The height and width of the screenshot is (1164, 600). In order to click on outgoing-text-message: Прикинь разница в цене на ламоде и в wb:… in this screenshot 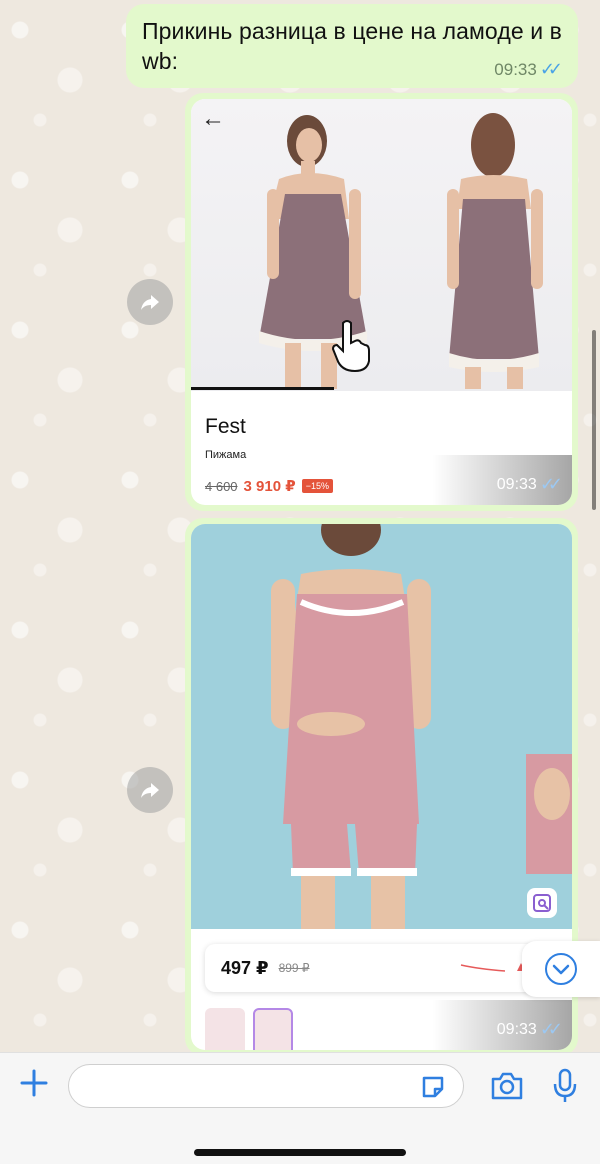, I will do `click(352, 46)`.